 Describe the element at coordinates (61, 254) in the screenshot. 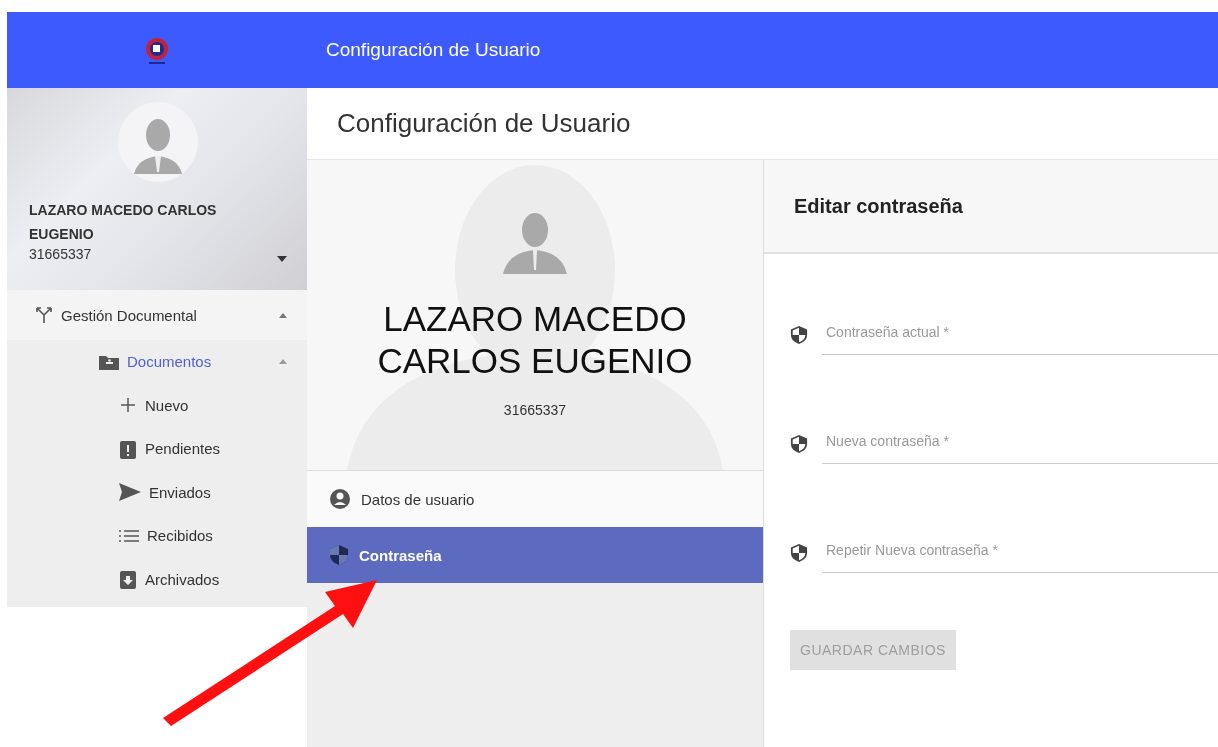

I see `user-id: 31665337` at that location.